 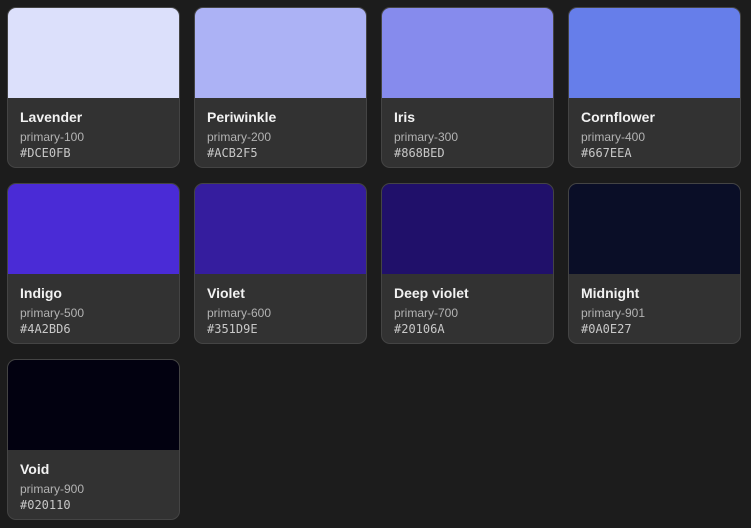 I want to click on swatch-token: primary-901, so click(x=613, y=313).